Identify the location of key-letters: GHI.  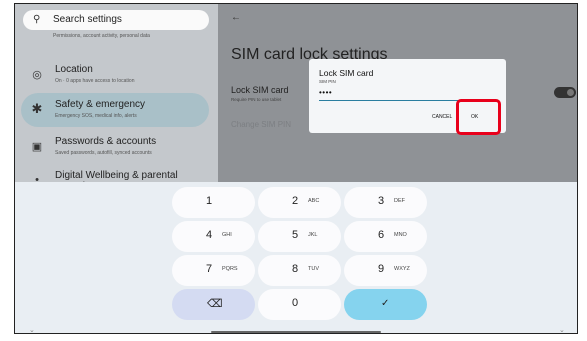
(227, 235).